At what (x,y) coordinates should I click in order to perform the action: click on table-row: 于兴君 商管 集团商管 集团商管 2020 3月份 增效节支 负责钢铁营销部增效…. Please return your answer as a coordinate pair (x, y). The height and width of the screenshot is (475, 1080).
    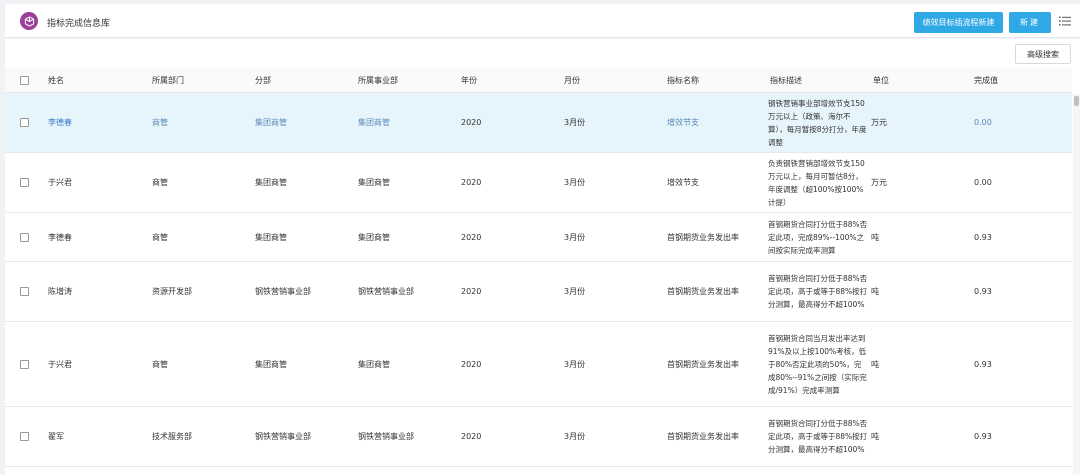
    Looking at the image, I should click on (538, 183).